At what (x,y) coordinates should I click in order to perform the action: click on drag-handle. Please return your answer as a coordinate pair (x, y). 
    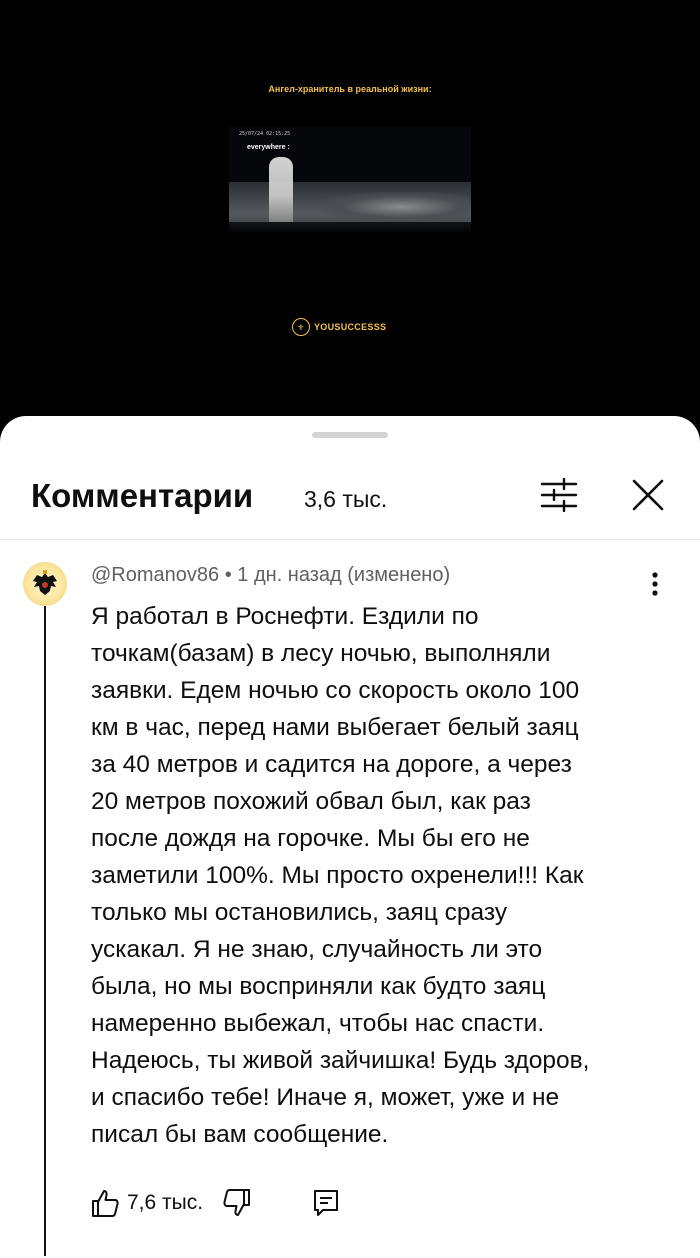
    Looking at the image, I should click on (350, 435).